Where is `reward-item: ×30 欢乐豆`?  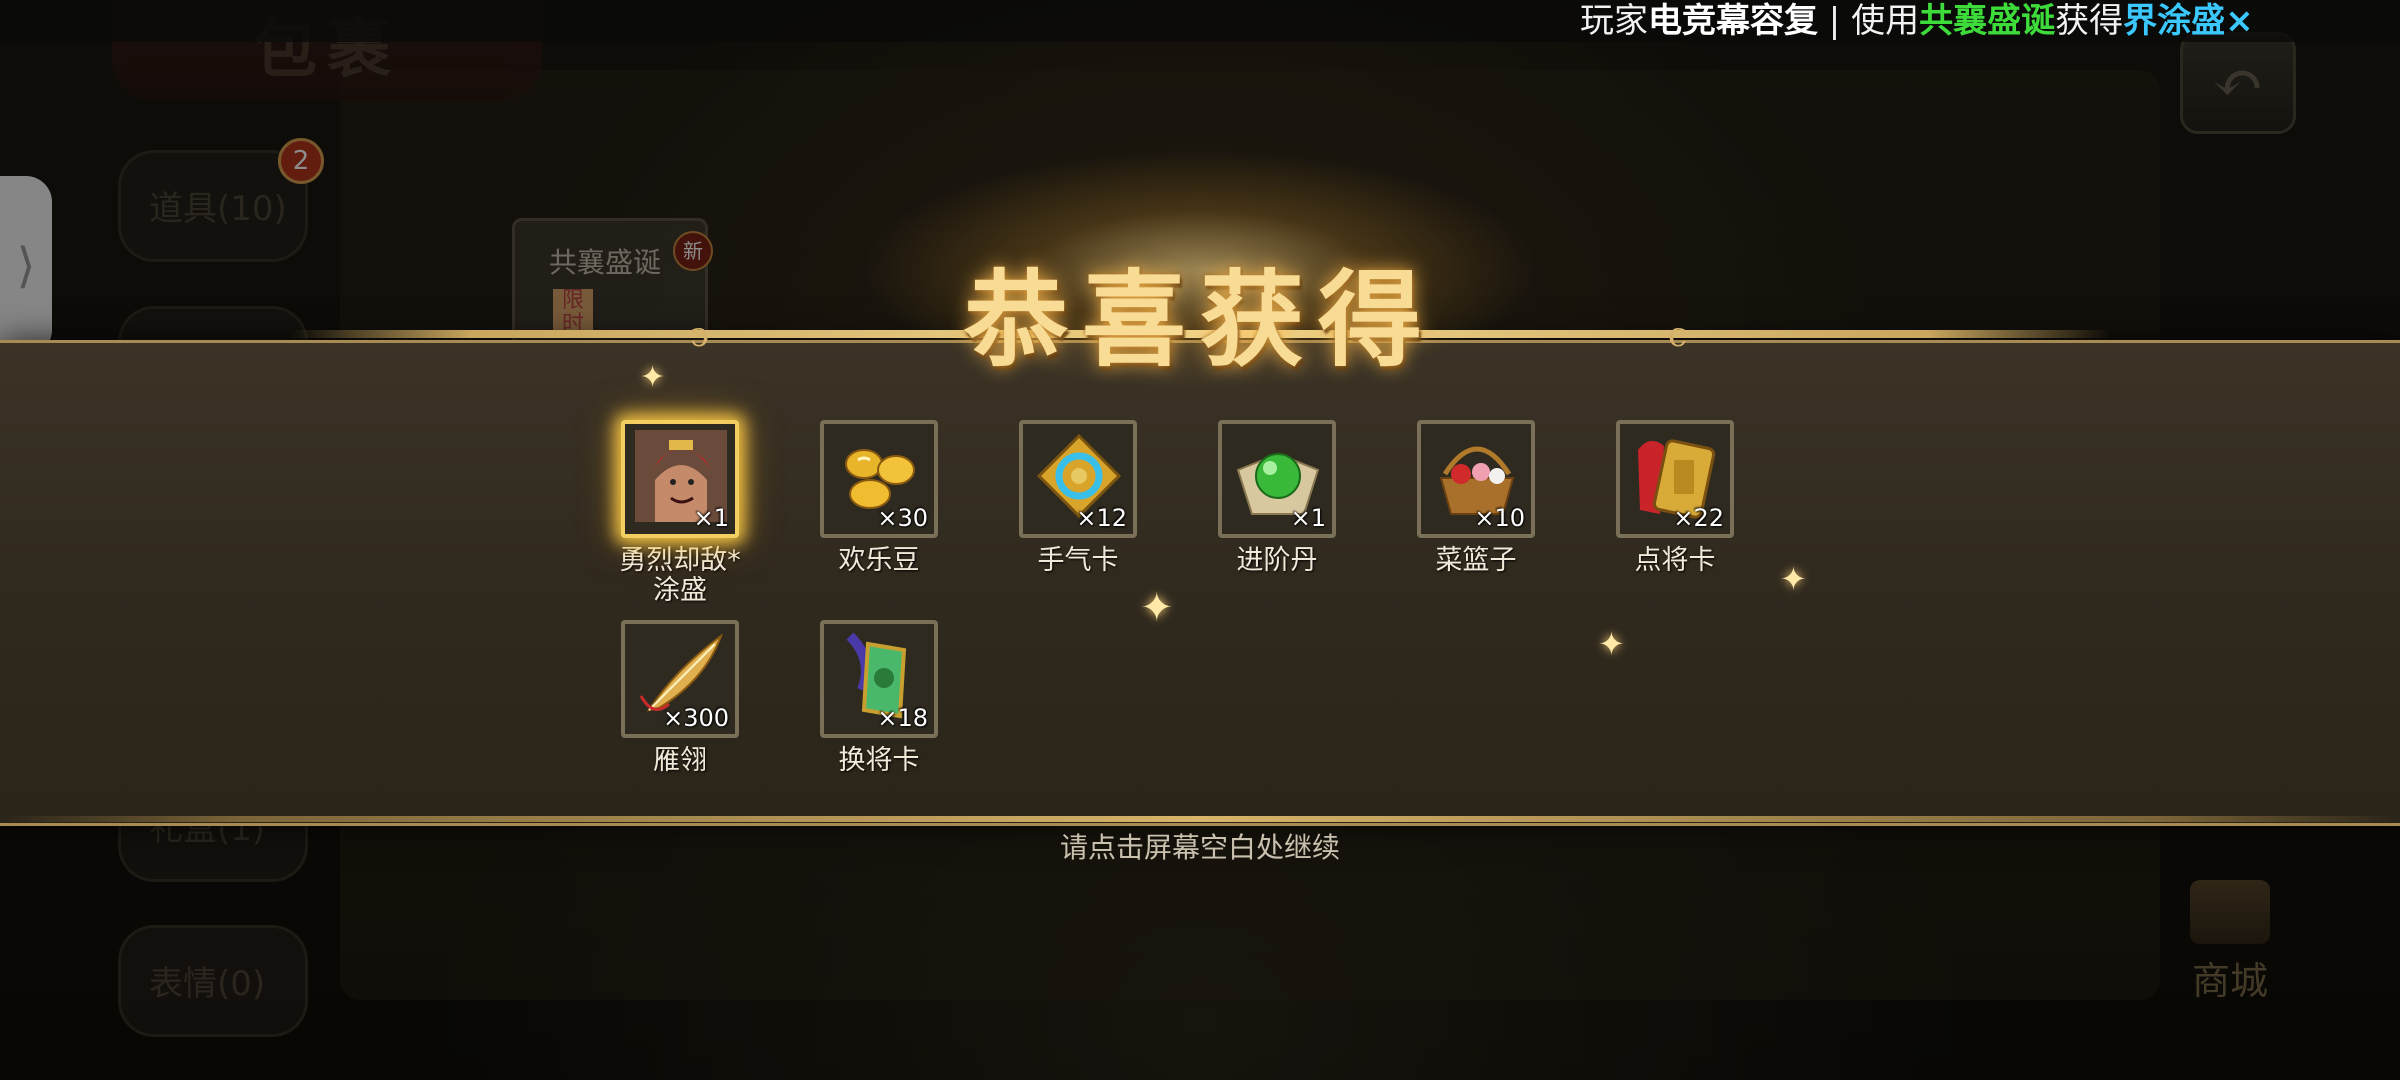 reward-item: ×30 欢乐豆 is located at coordinates (879, 498).